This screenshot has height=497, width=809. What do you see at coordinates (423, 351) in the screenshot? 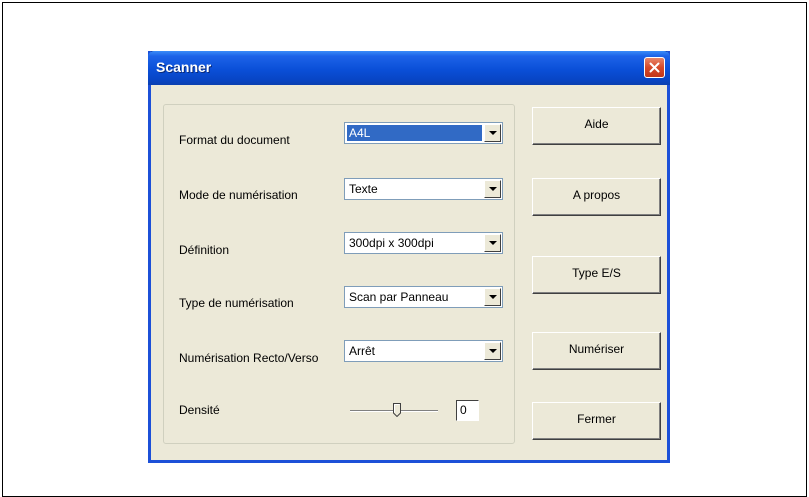
I see `duplex-select: Arrêt` at bounding box center [423, 351].